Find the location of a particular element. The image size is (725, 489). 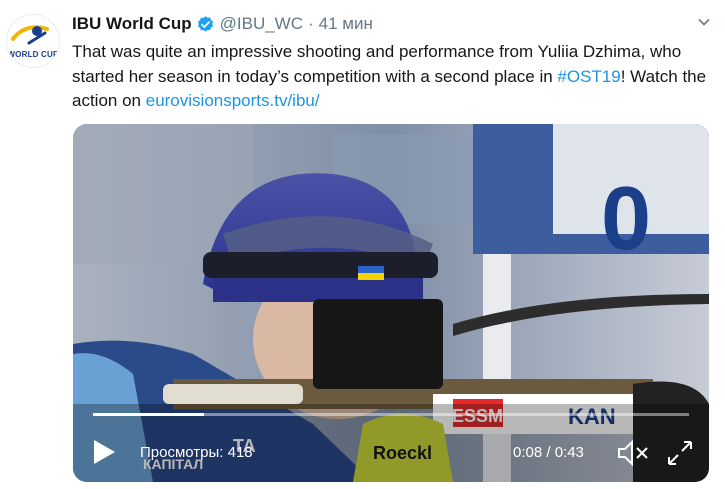

volume-muted-icon is located at coordinates (633, 453).